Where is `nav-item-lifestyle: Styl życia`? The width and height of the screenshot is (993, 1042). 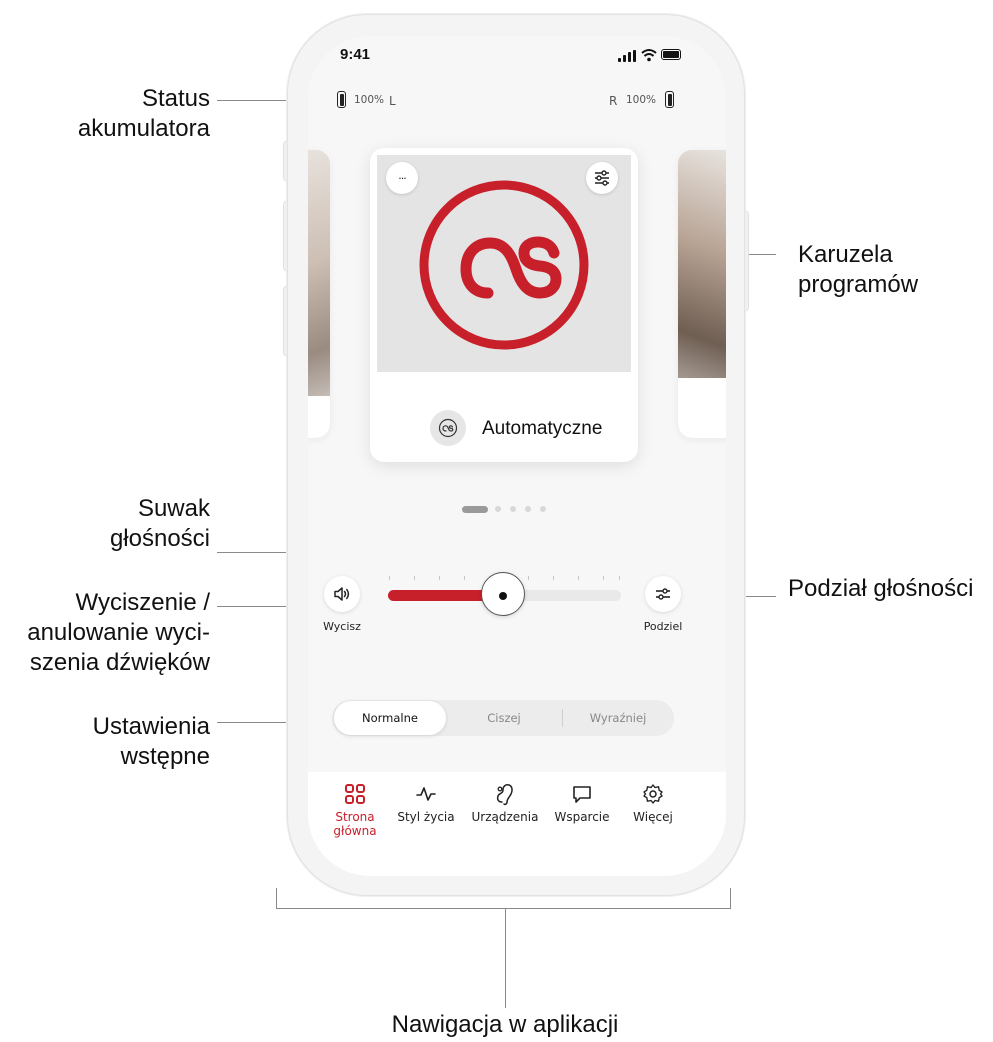
nav-item-lifestyle: Styl życia is located at coordinates (426, 798).